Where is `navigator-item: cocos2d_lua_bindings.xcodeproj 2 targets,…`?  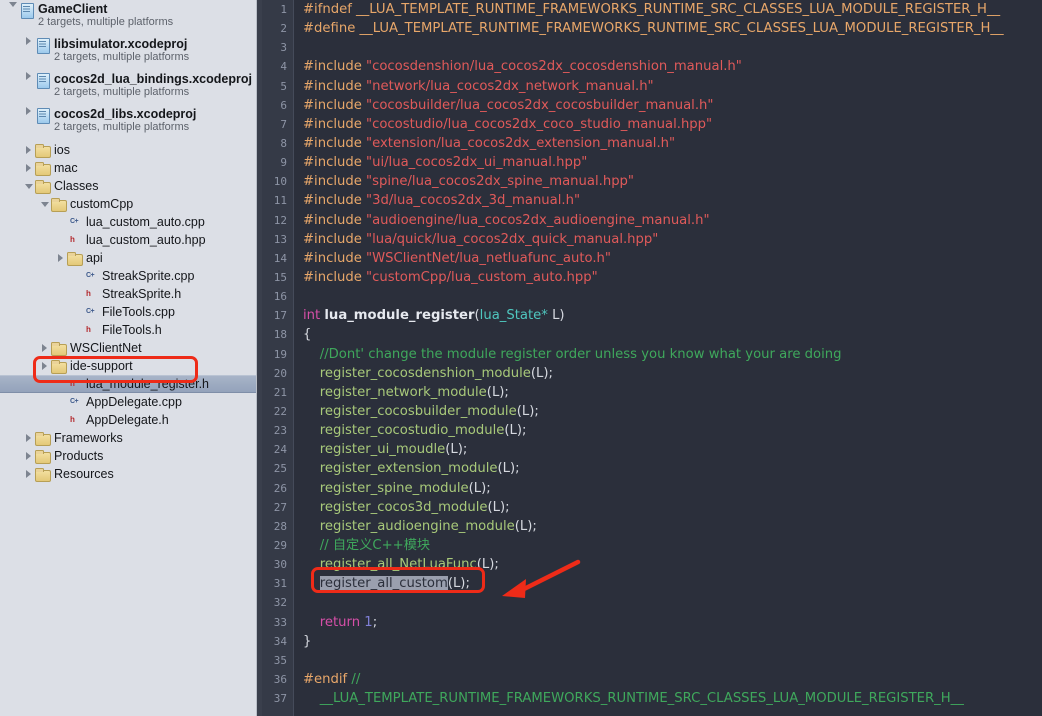 navigator-item: cocos2d_lua_bindings.xcodeproj 2 targets,… is located at coordinates (128, 88).